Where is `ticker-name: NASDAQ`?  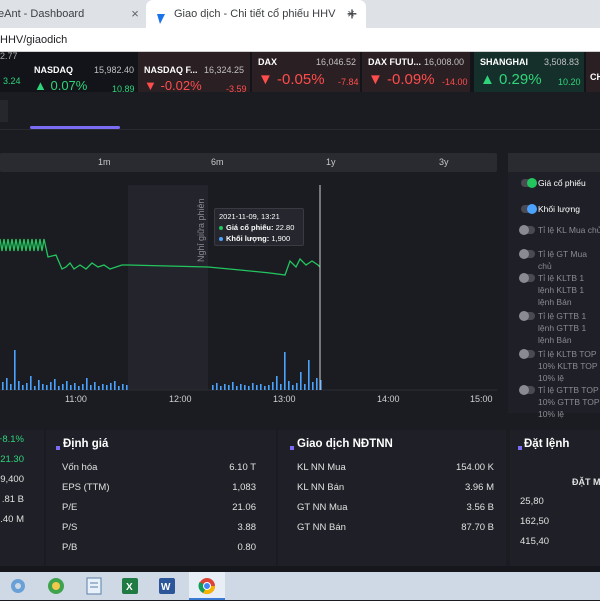
ticker-name: NASDAQ is located at coordinates (54, 70).